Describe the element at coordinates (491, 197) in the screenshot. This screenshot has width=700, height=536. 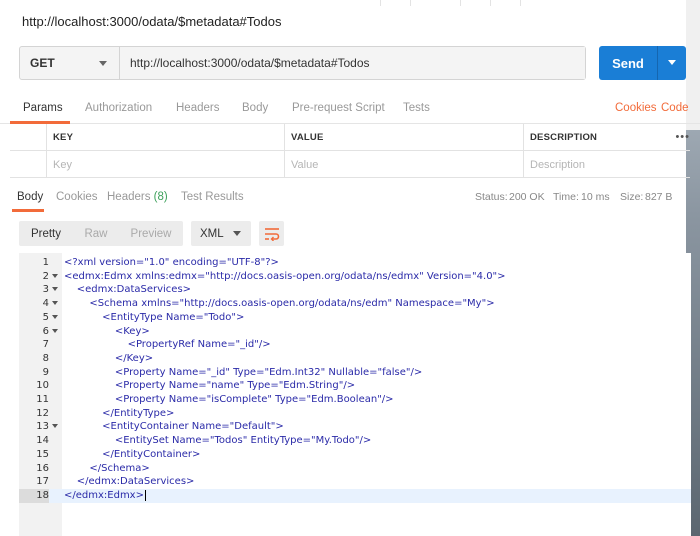
I see `status-label: Status:` at that location.